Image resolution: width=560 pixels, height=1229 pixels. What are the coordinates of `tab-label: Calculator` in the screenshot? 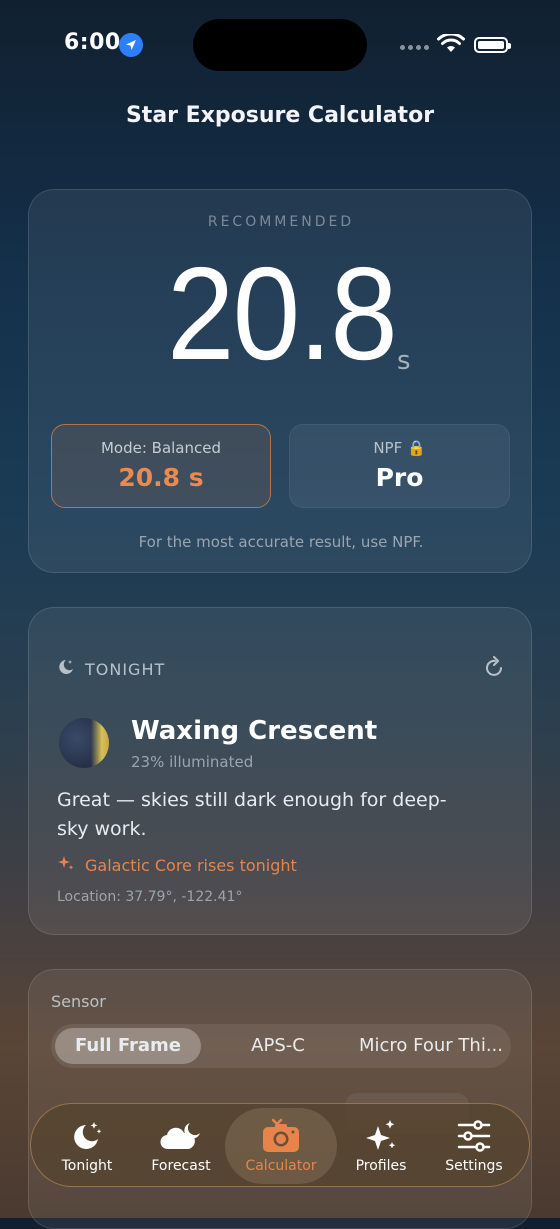 It's located at (281, 1166).